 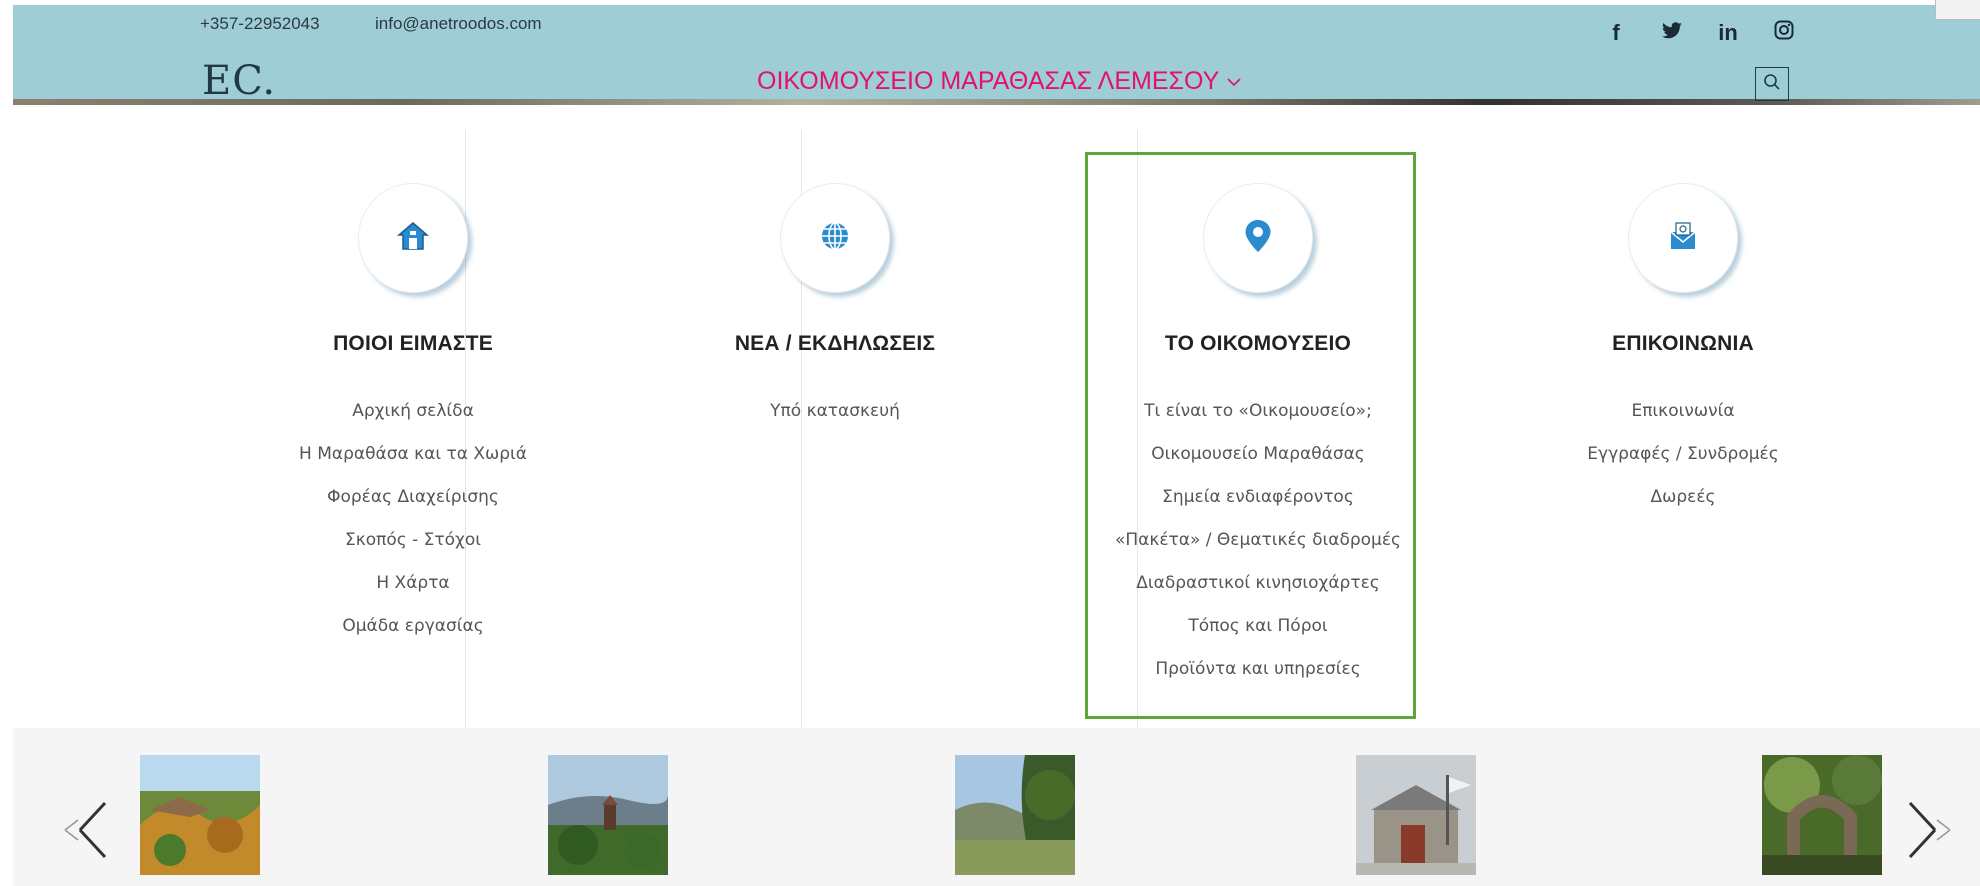 I want to click on menu-link: Εγγραφές / Συνδρομές, so click(x=1683, y=454).